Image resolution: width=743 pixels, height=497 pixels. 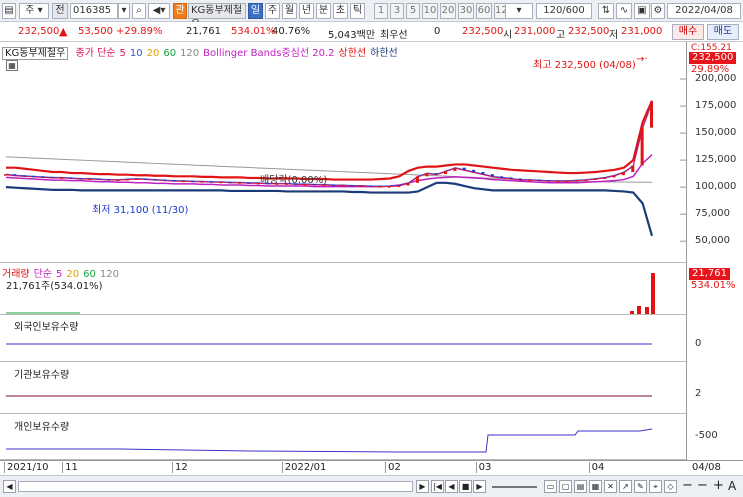 What do you see at coordinates (343, 338) in the screenshot?
I see `foreign-holdings-panel: 외국인보유수량` at bounding box center [343, 338].